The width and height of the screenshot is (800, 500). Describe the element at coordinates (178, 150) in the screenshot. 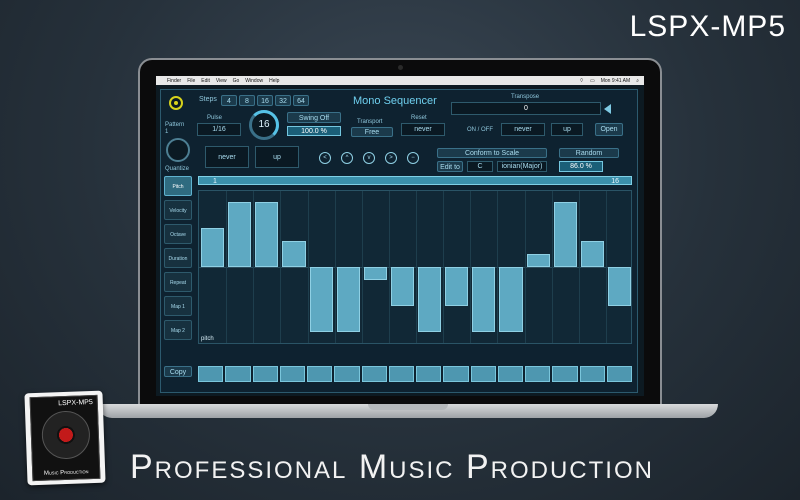

I see `quantize-knob` at that location.